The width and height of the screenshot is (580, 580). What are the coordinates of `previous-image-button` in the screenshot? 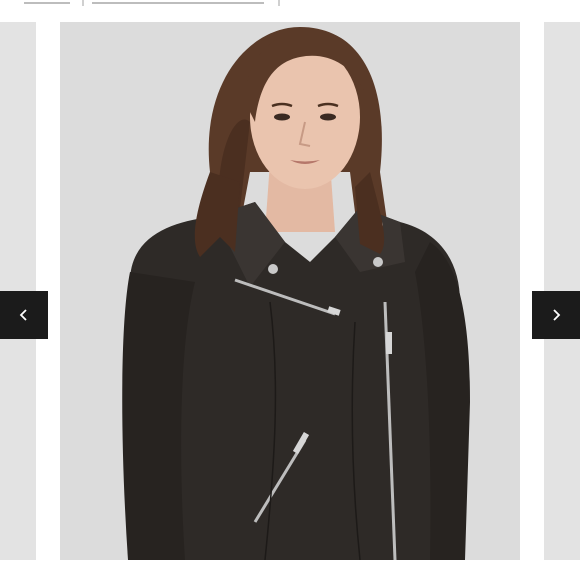 It's located at (24, 315).